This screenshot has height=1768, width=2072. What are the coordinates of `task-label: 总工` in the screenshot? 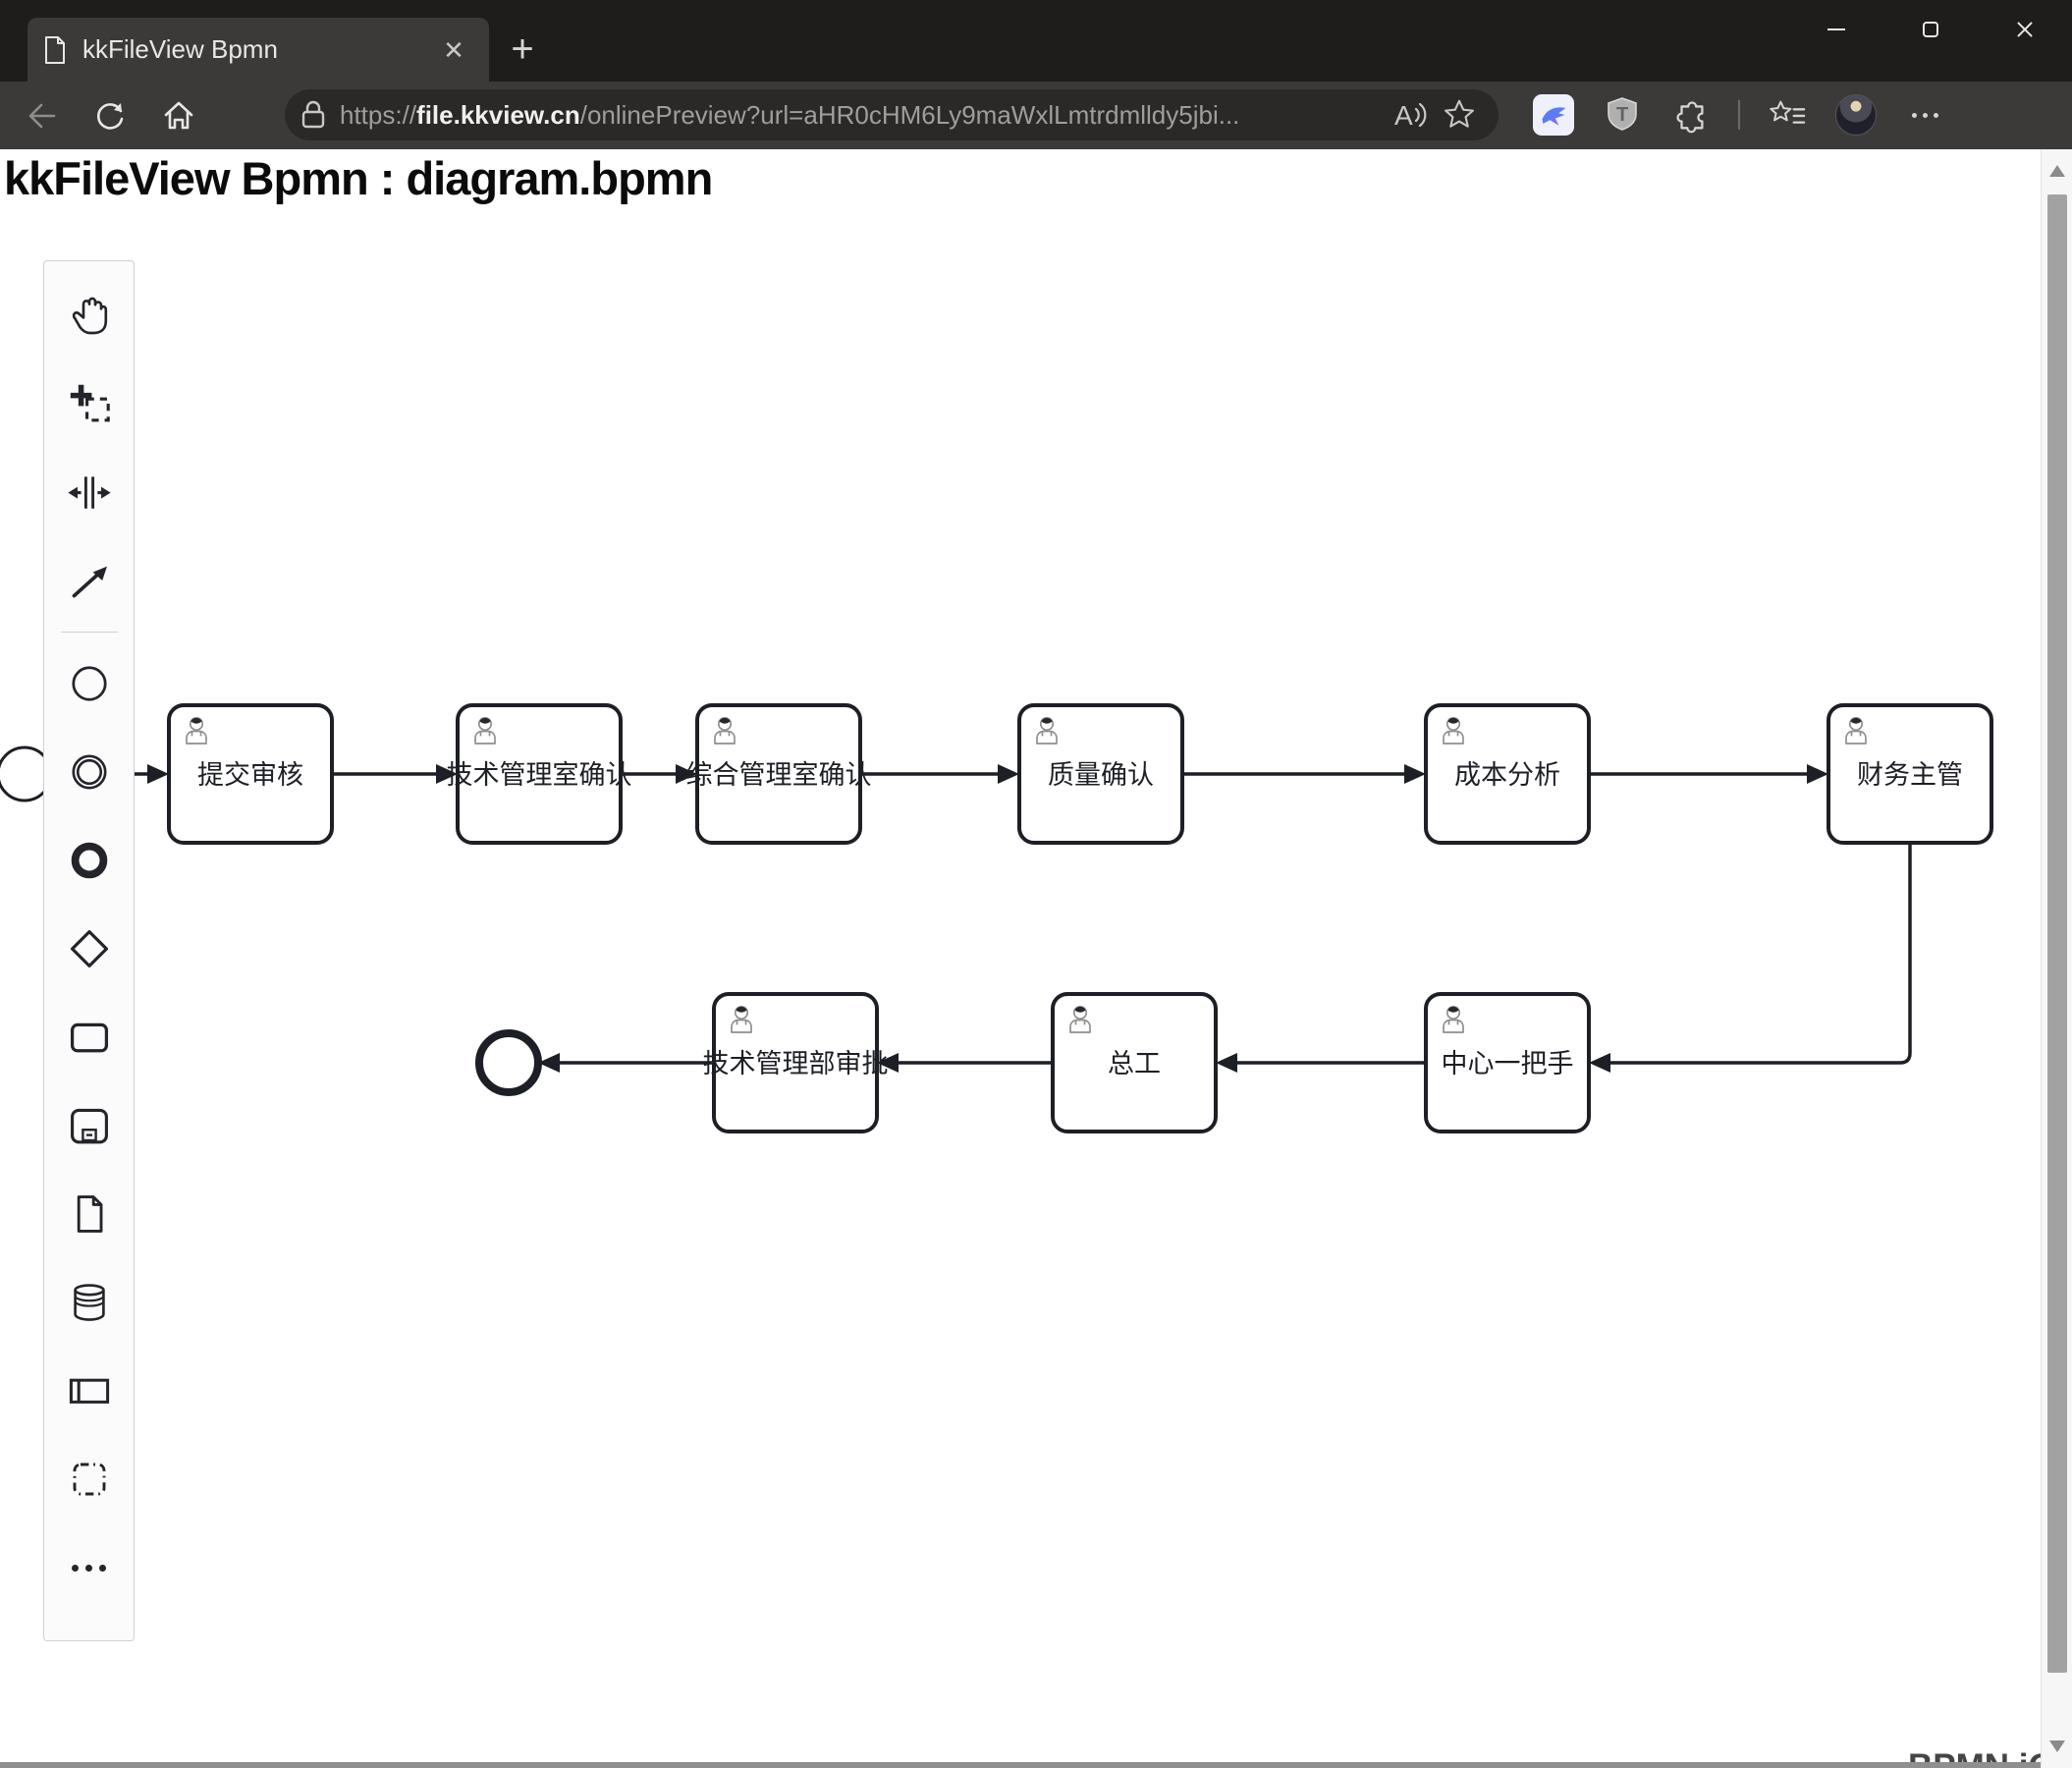 It's located at (1135, 1063).